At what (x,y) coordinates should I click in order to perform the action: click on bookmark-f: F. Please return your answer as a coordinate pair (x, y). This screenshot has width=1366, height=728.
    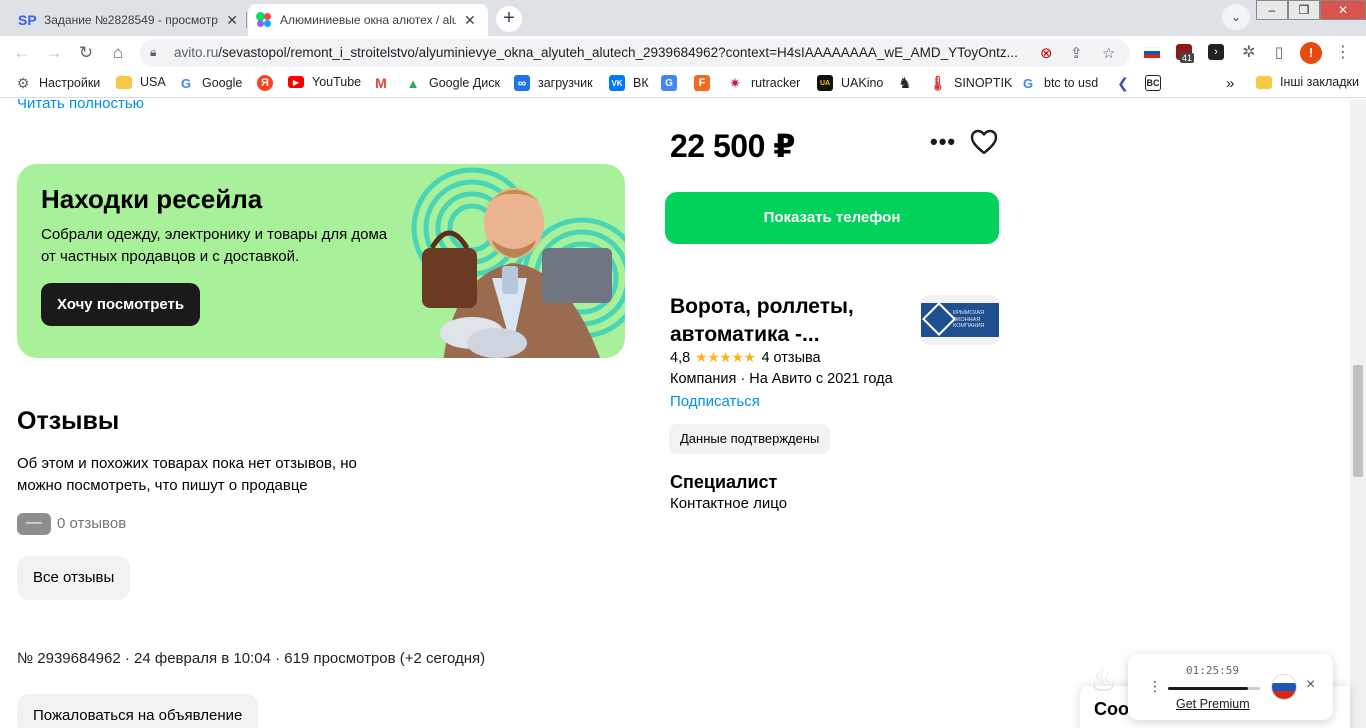
    Looking at the image, I should click on (706, 83).